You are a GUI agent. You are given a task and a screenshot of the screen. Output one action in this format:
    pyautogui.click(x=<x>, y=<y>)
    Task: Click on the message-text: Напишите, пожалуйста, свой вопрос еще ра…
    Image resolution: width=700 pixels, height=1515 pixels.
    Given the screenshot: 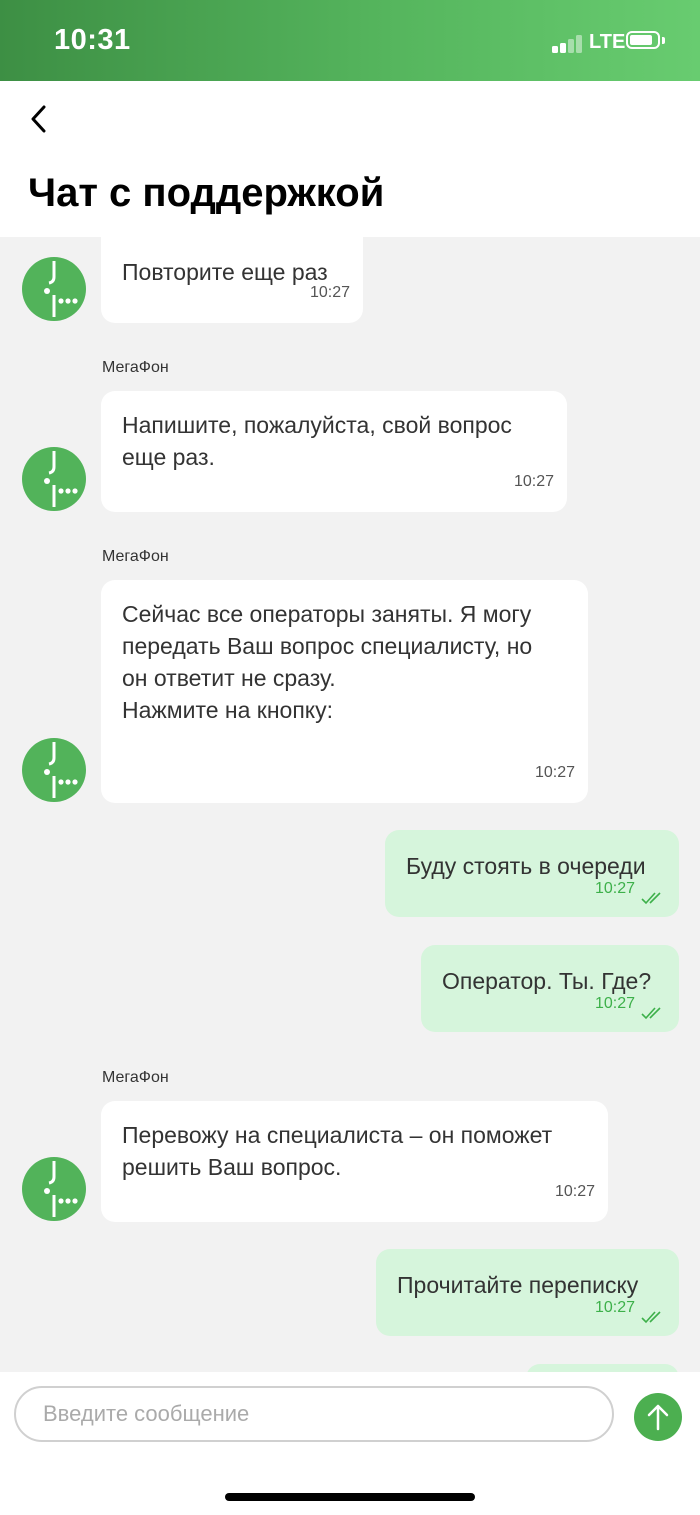 What is the action you would take?
    pyautogui.click(x=317, y=441)
    